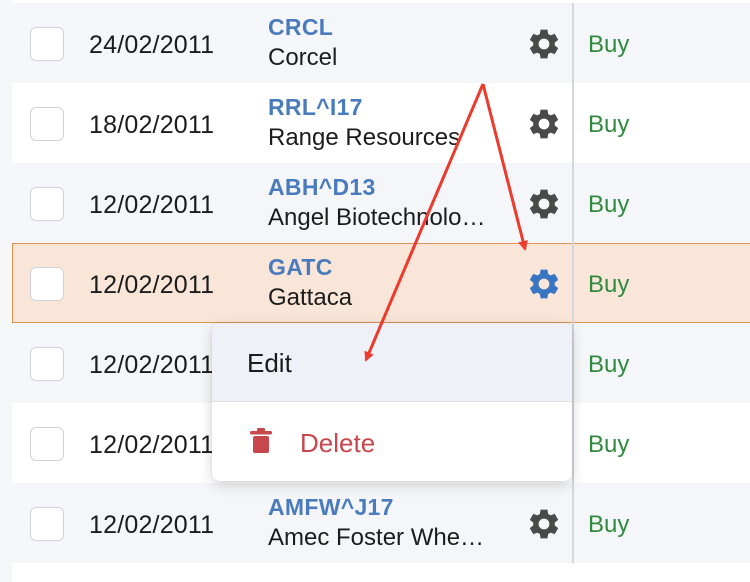  I want to click on row-date: 24/02/2011, so click(152, 45).